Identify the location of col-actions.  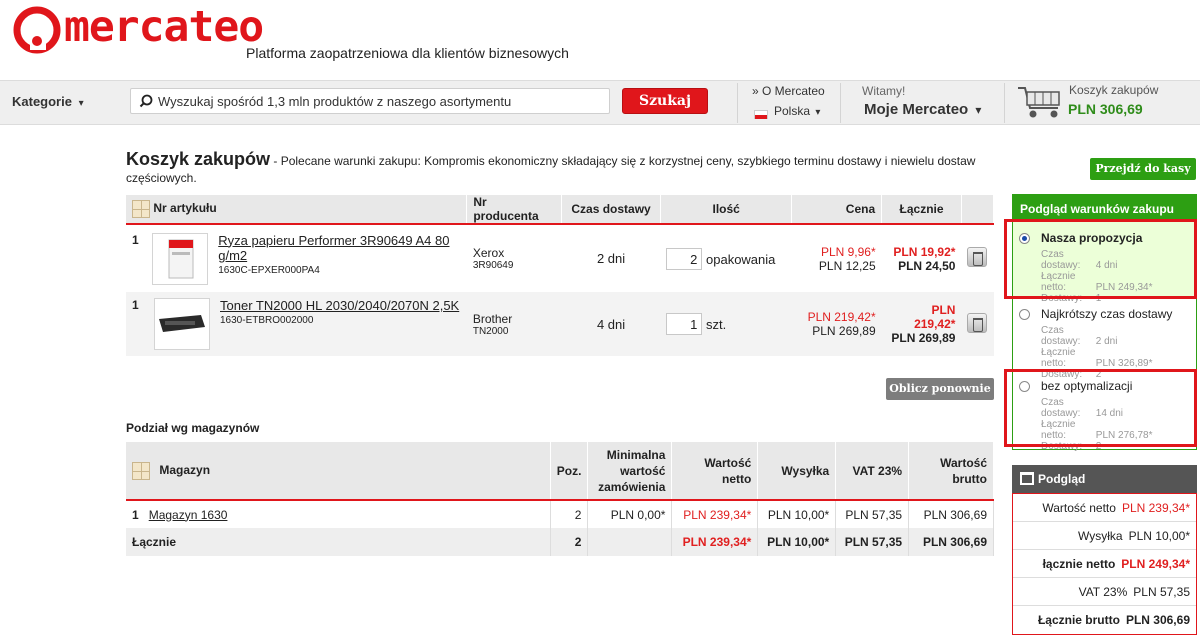
(978, 209).